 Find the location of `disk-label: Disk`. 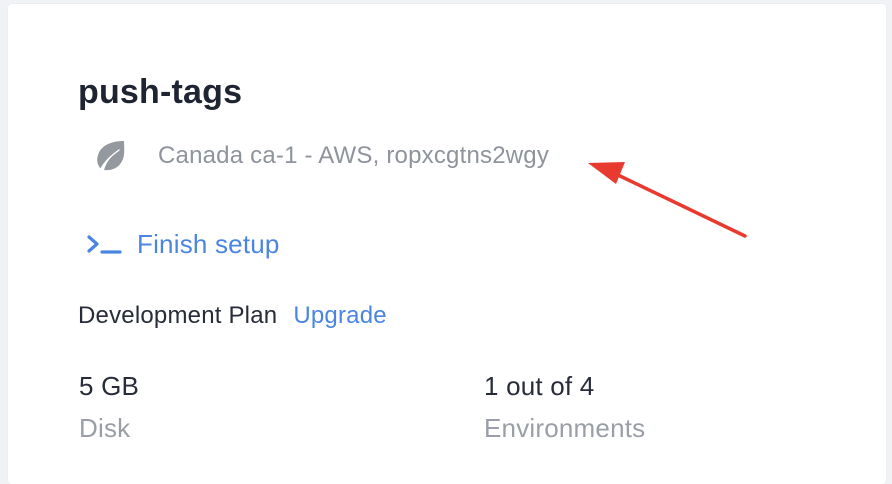

disk-label: Disk is located at coordinates (105, 428).